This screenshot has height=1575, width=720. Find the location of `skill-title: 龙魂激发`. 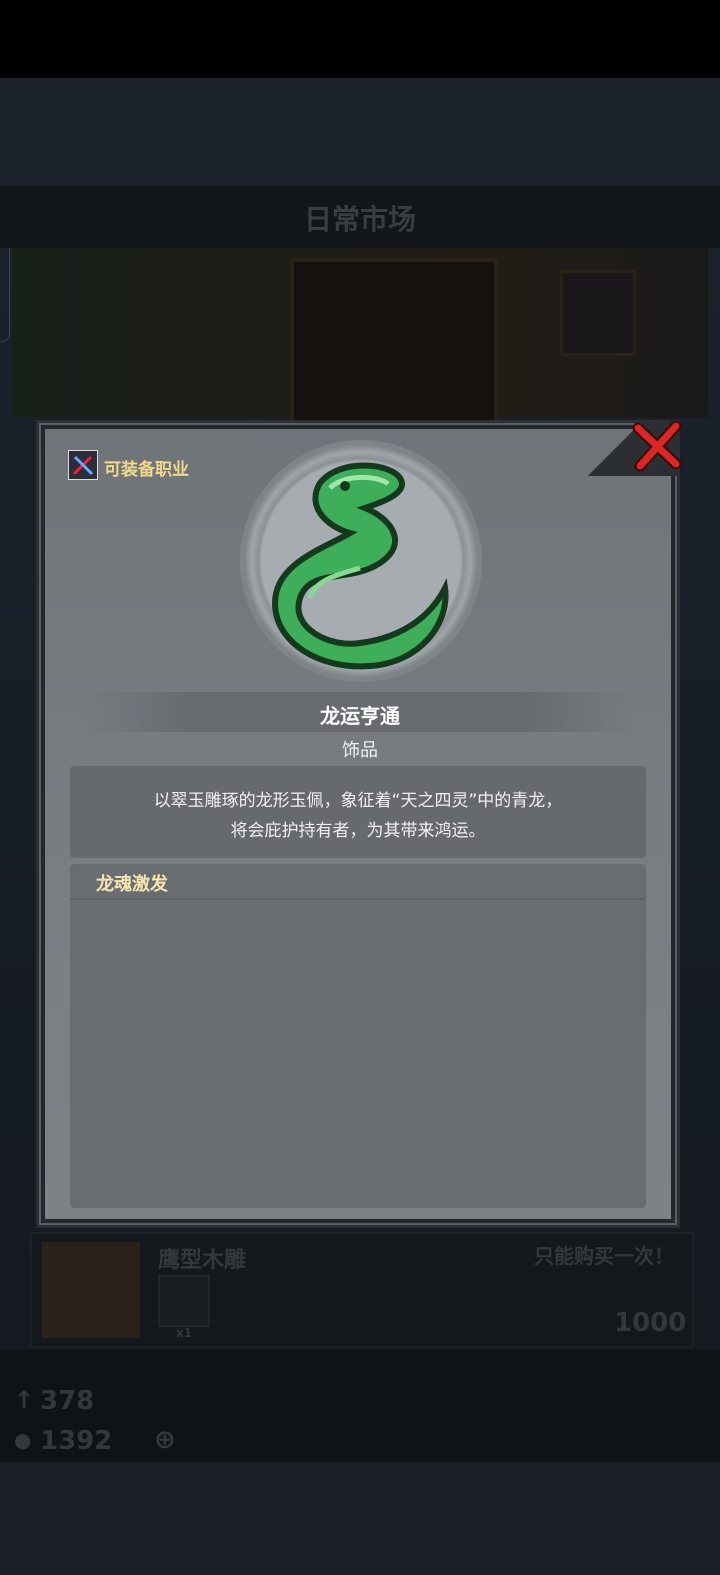

skill-title: 龙魂激发 is located at coordinates (132, 884).